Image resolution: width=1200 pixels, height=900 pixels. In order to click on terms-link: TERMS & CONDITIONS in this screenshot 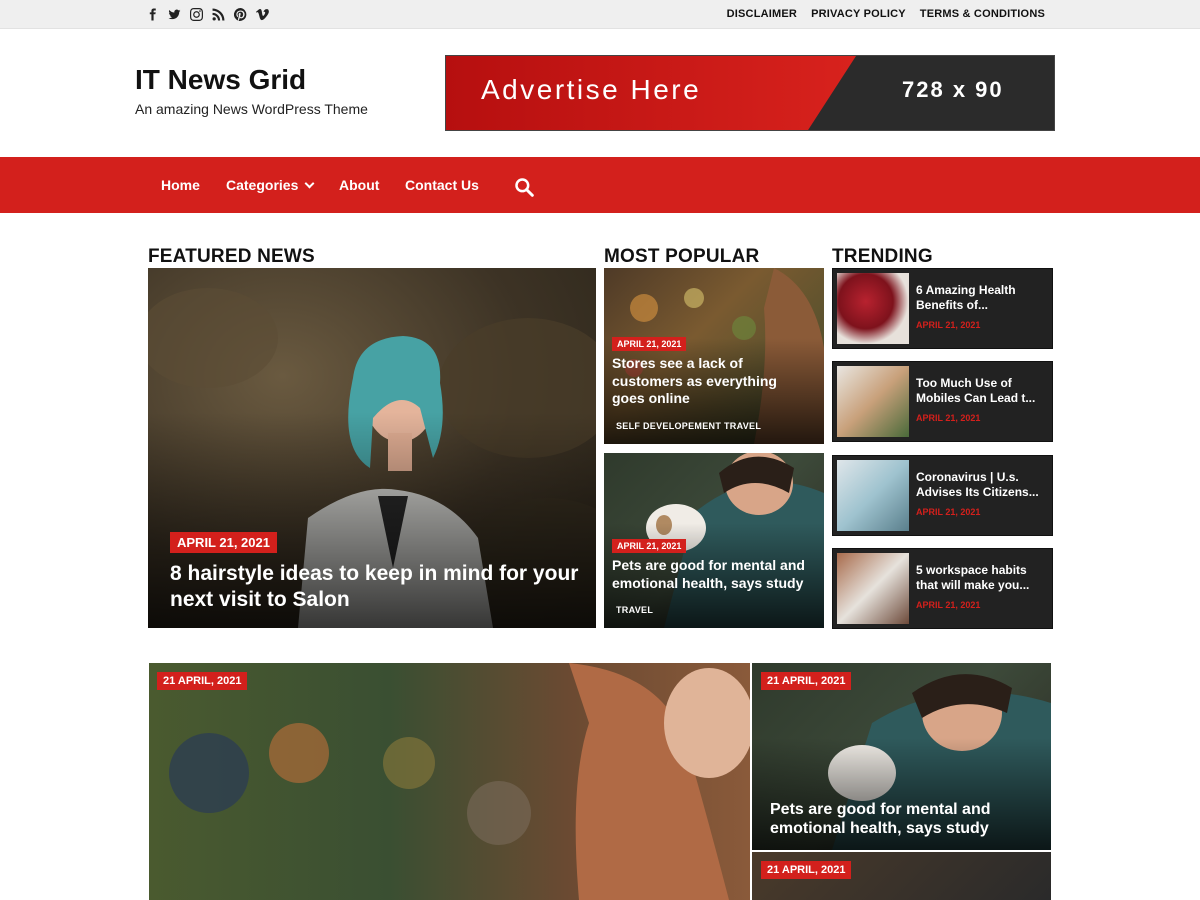, I will do `click(982, 14)`.